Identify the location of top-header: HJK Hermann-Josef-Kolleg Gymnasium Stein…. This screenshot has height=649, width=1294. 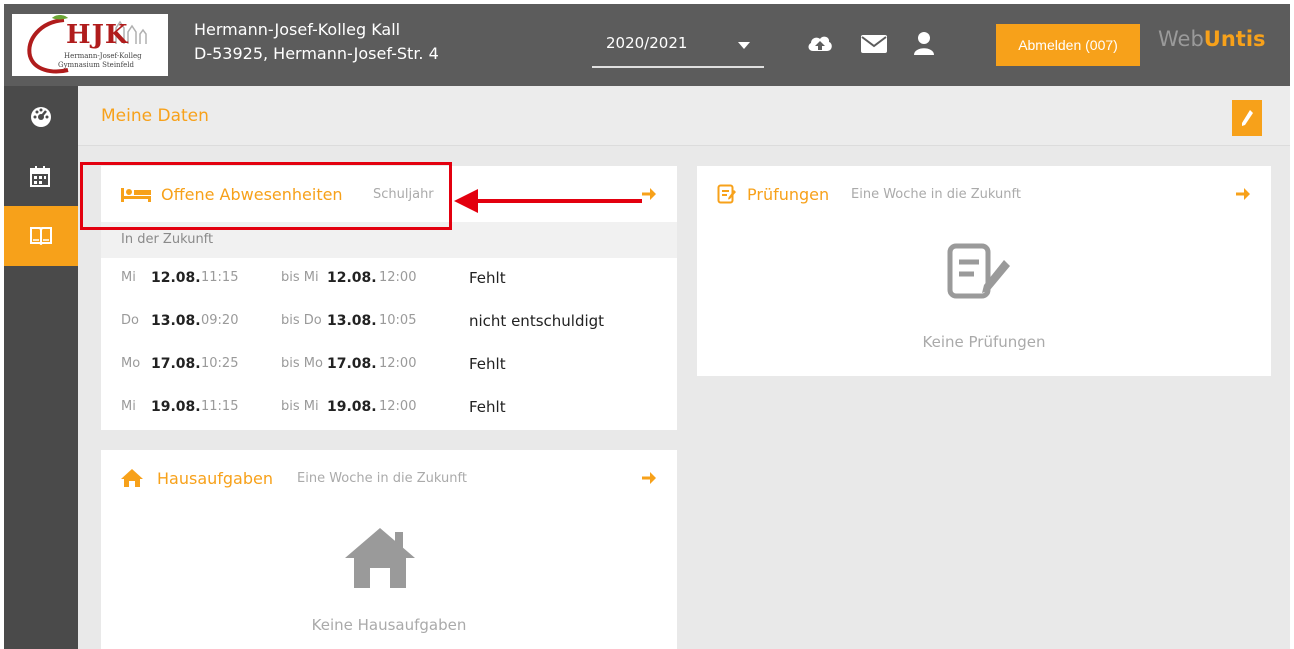
(647, 45).